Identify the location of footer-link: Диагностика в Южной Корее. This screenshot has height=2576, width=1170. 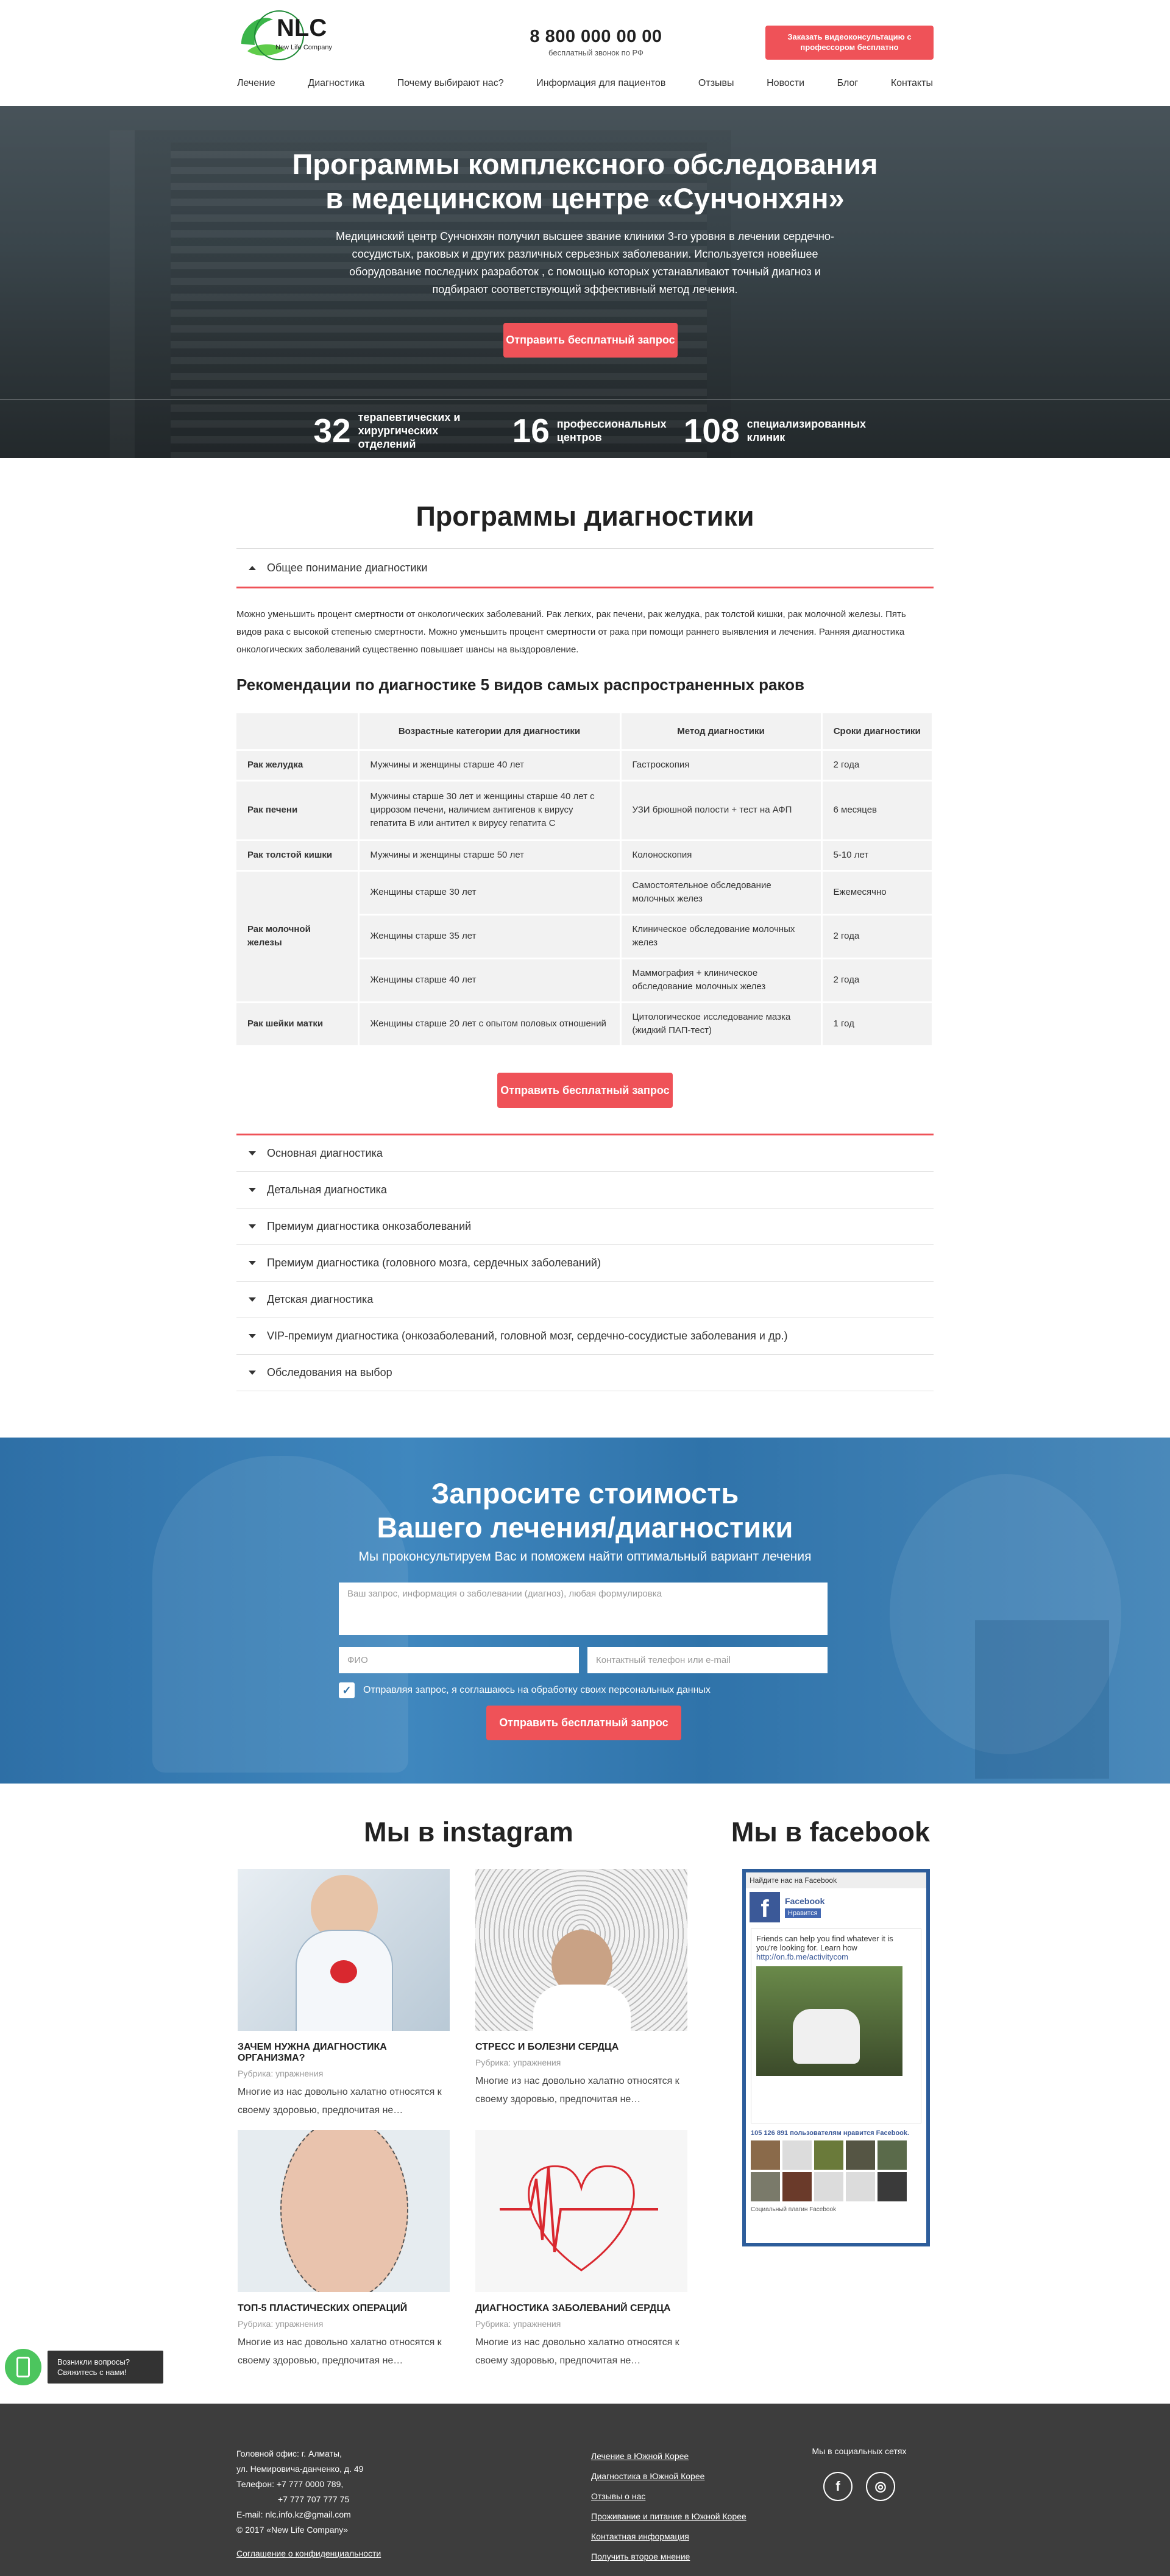
(668, 2476).